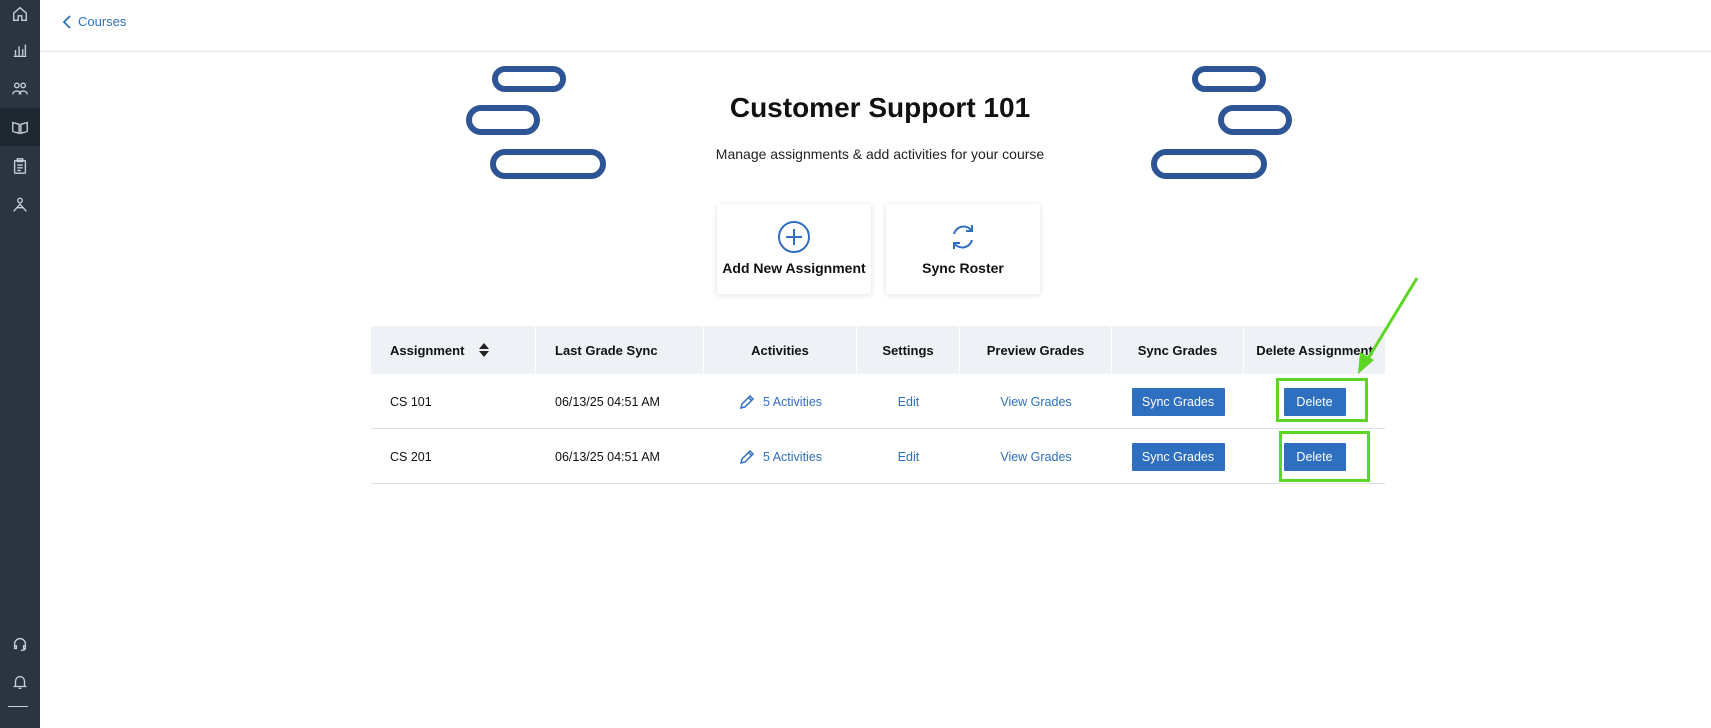  Describe the element at coordinates (1036, 350) in the screenshot. I see `column-header-preview-grades: Preview Grades` at that location.